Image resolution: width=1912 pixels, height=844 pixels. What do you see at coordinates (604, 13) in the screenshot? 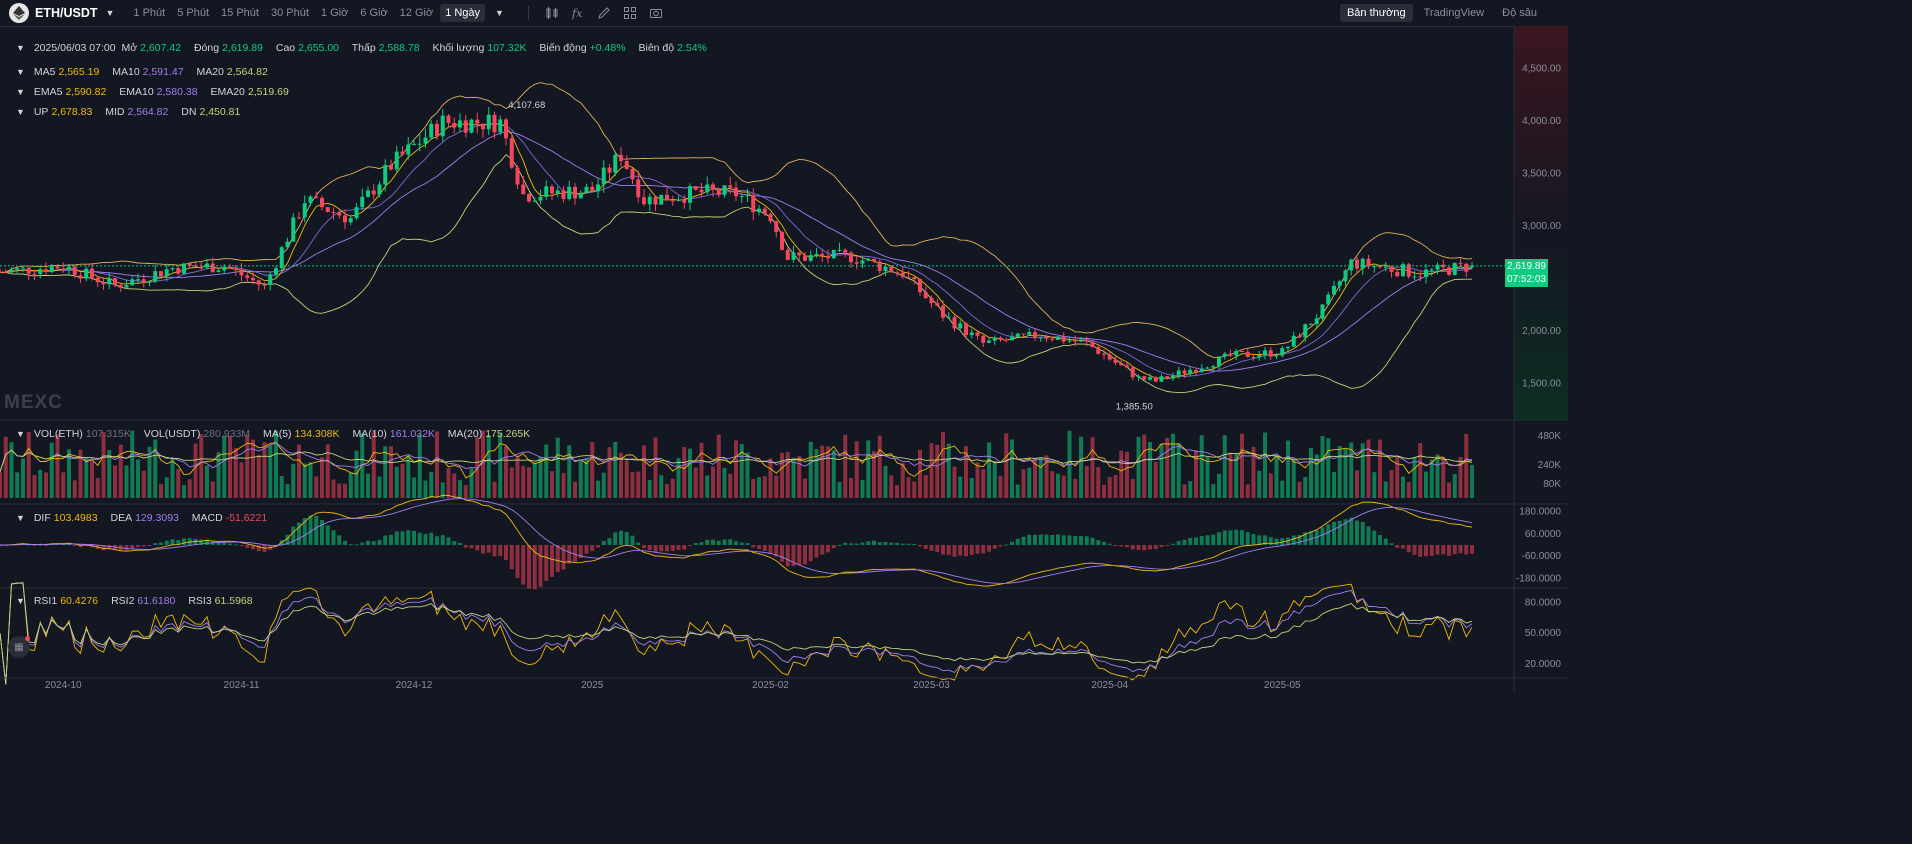
I see `draw-icon` at bounding box center [604, 13].